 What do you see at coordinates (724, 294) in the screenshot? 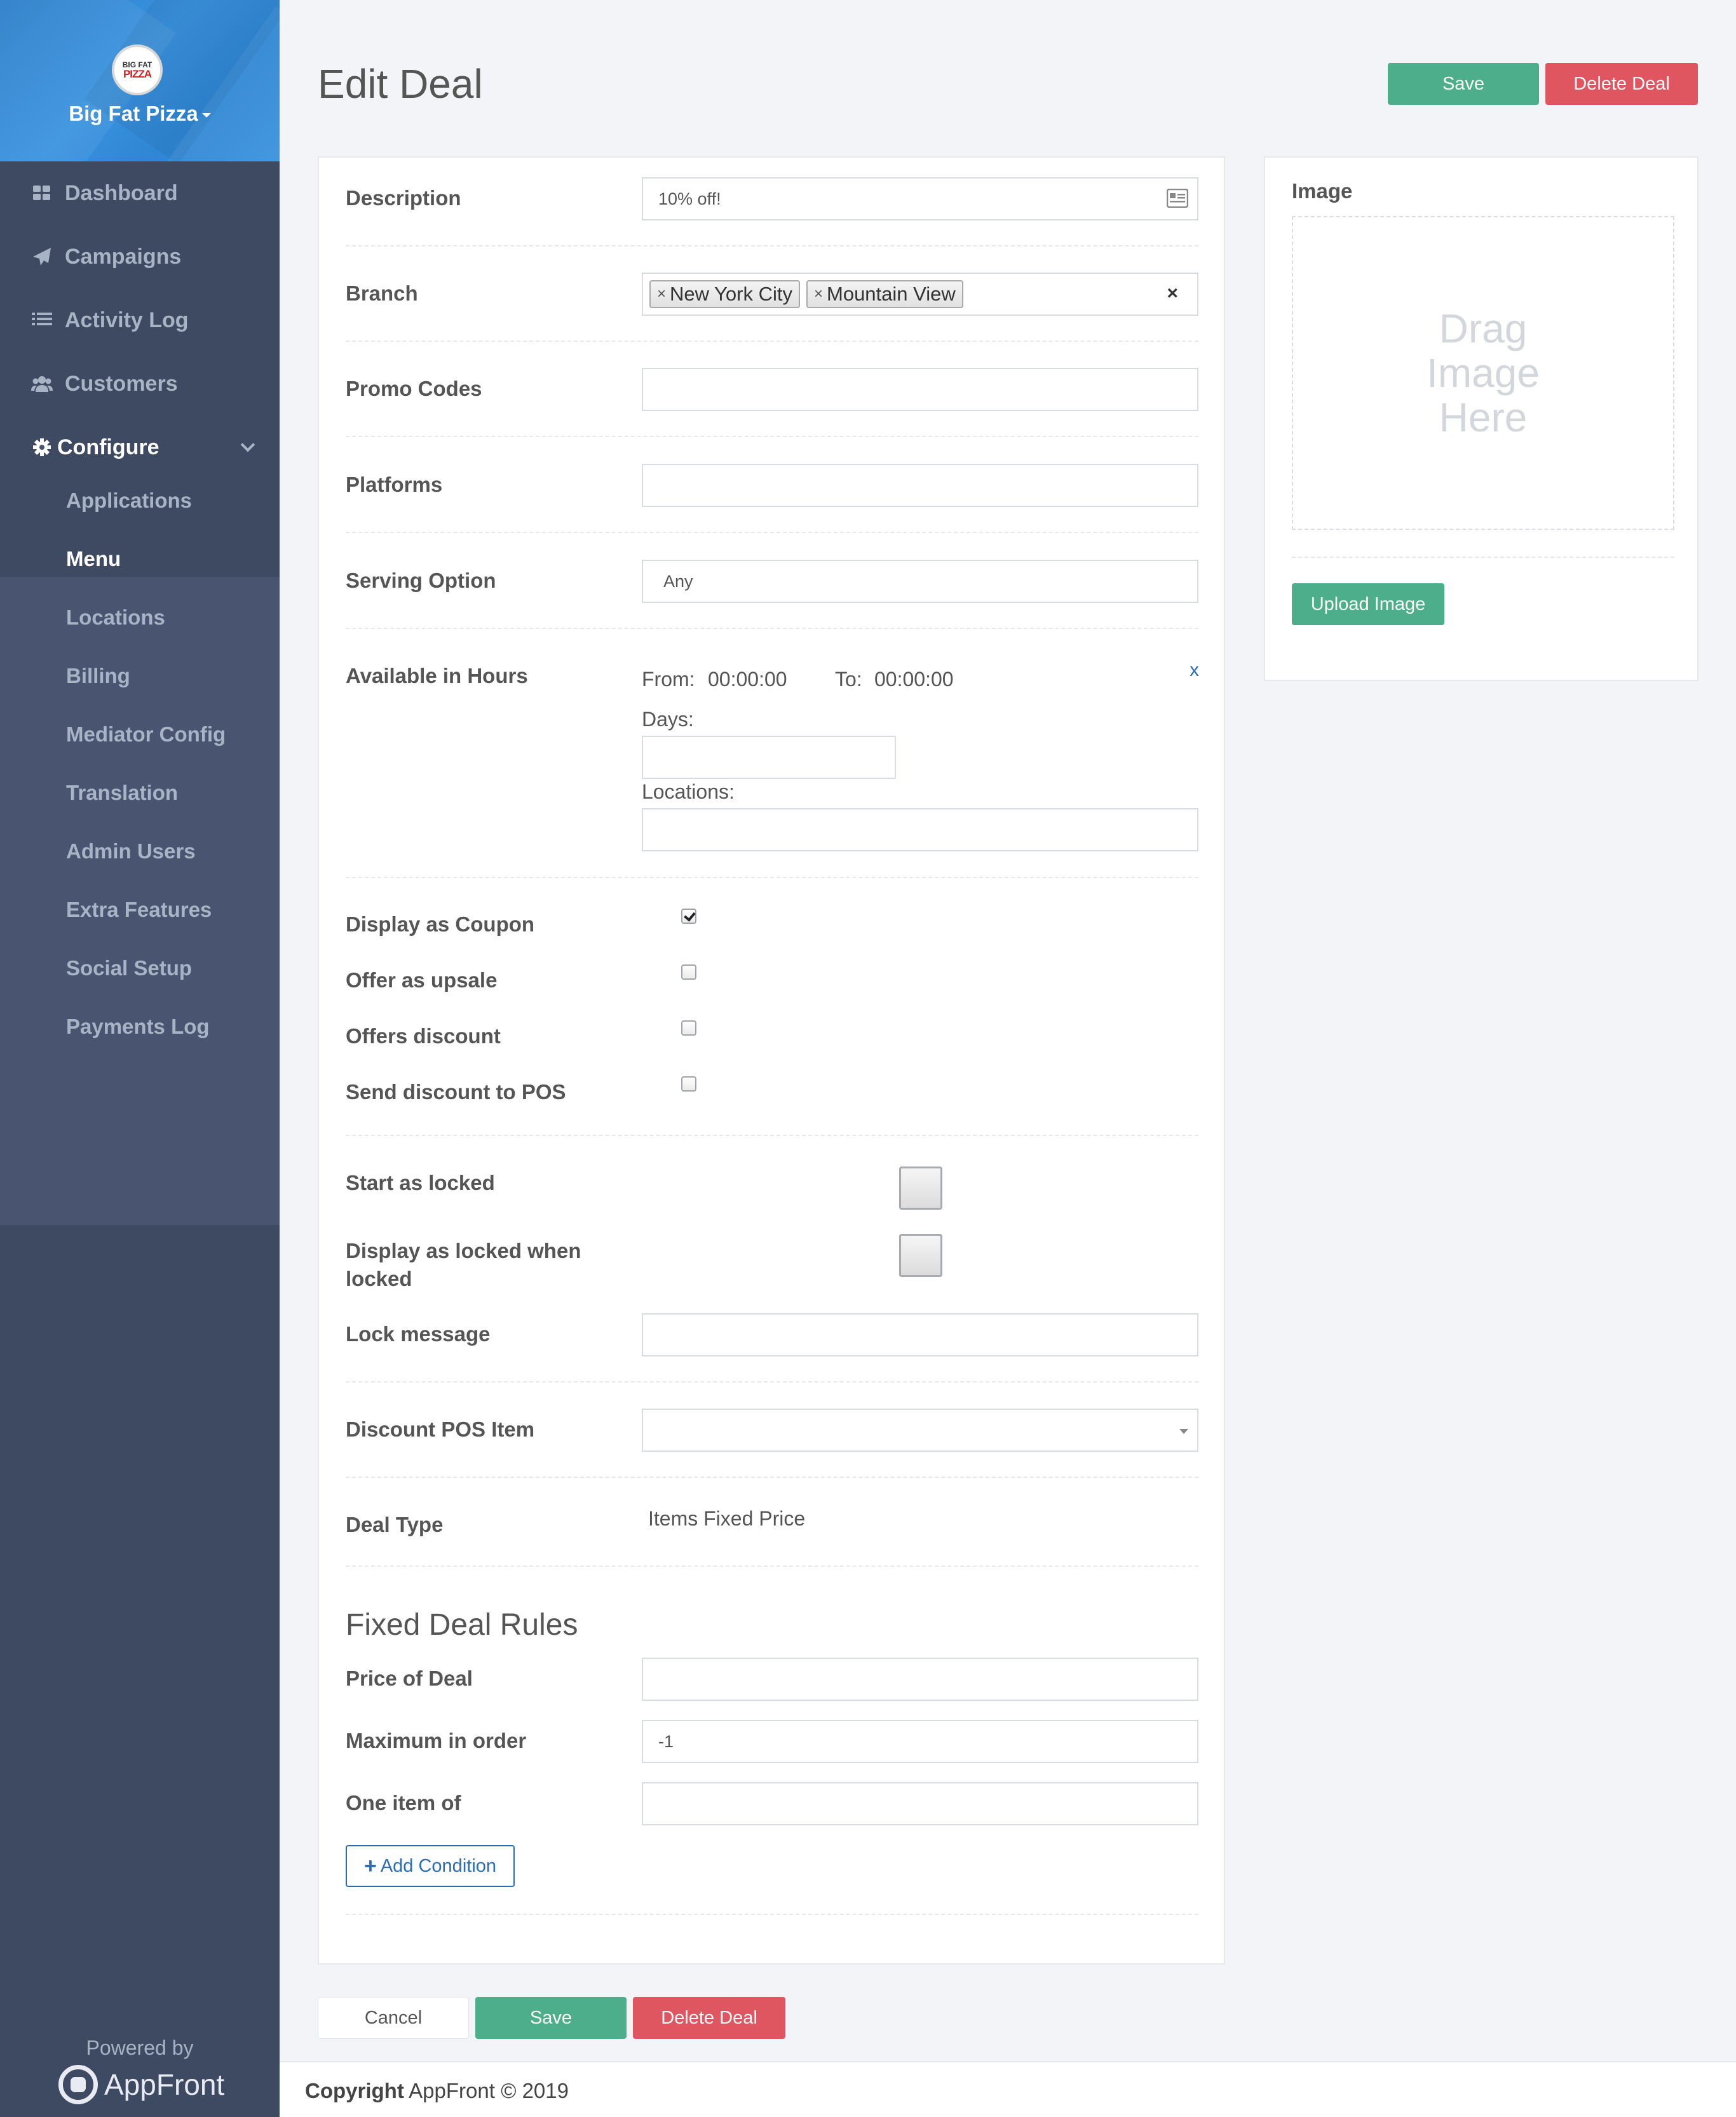
I see `branch-tag: × New York City` at bounding box center [724, 294].